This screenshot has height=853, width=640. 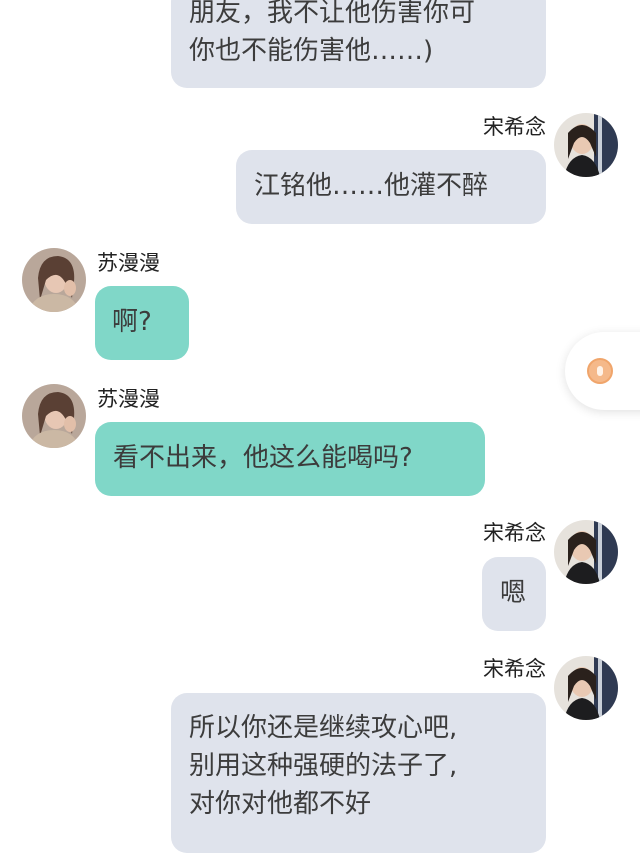 I want to click on message-bubble-incoming: 啊?, so click(x=142, y=323).